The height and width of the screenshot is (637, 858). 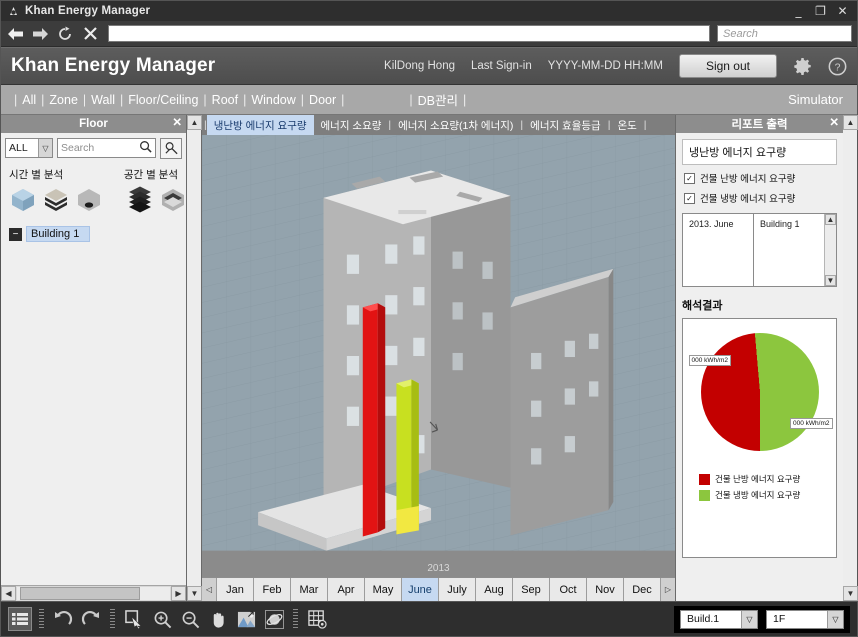 What do you see at coordinates (274, 619) in the screenshot?
I see `orbit-rotate-icon` at bounding box center [274, 619].